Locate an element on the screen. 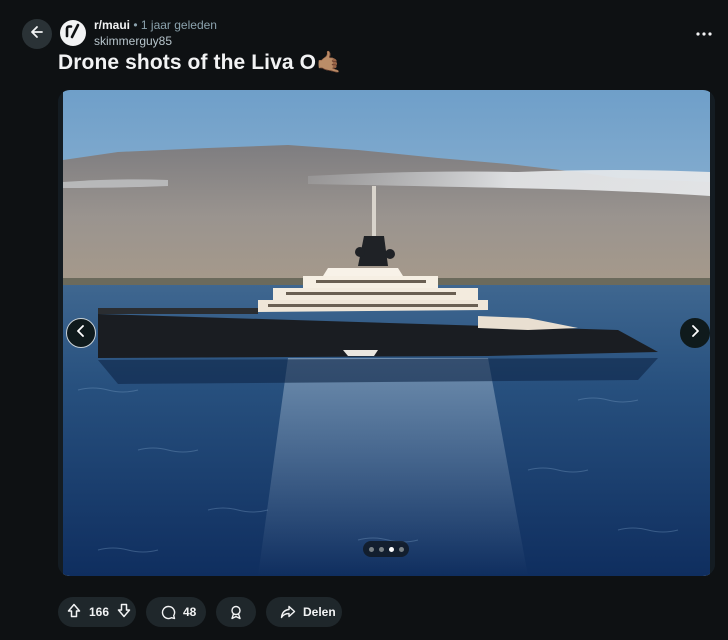  comment-count: 48 is located at coordinates (190, 612).